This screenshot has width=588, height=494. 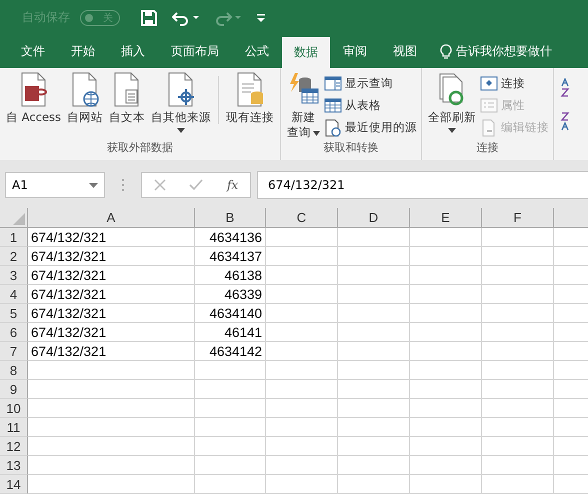 What do you see at coordinates (230, 294) in the screenshot?
I see `table-cell: 46339` at bounding box center [230, 294].